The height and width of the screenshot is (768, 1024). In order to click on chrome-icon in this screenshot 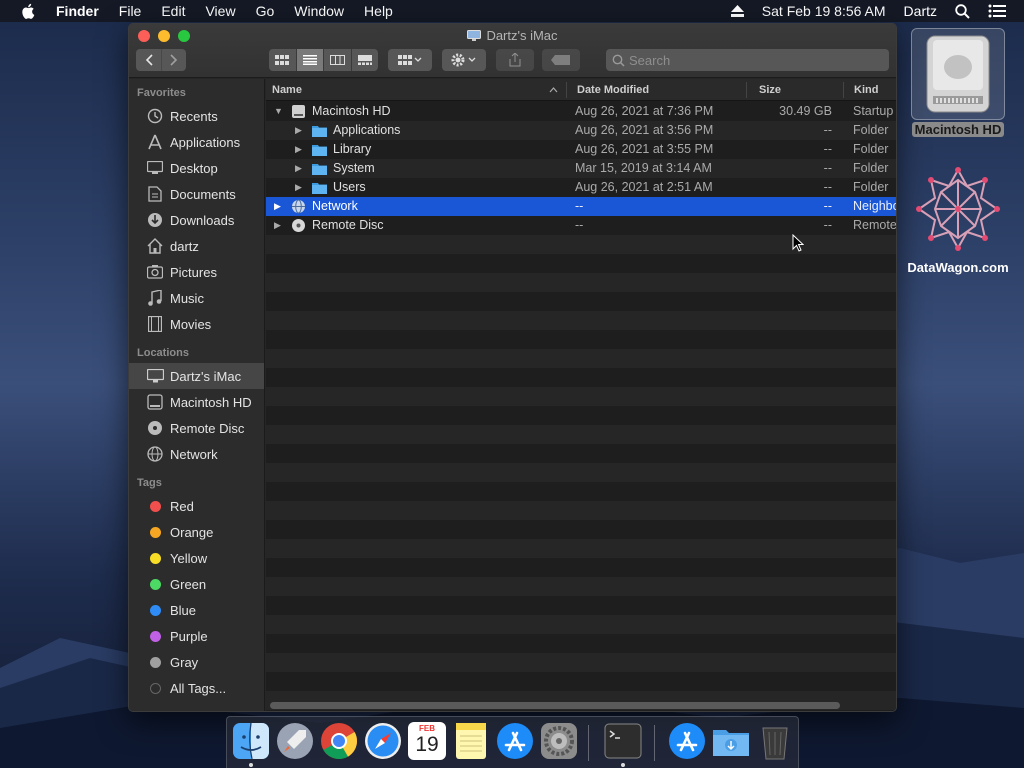, I will do `click(339, 741)`.